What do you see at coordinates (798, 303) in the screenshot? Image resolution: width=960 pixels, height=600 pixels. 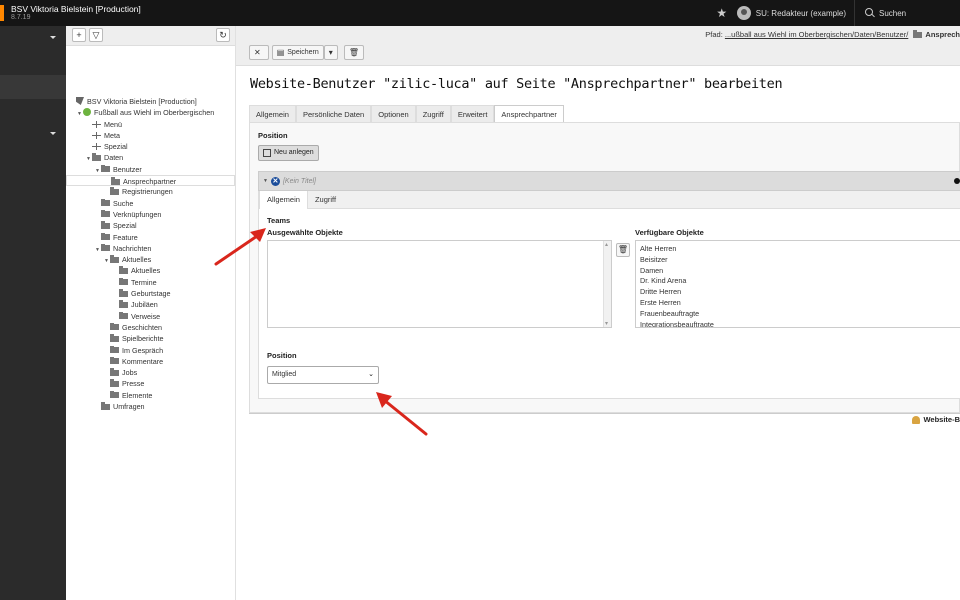 I see `list-item: Erste Herren` at bounding box center [798, 303].